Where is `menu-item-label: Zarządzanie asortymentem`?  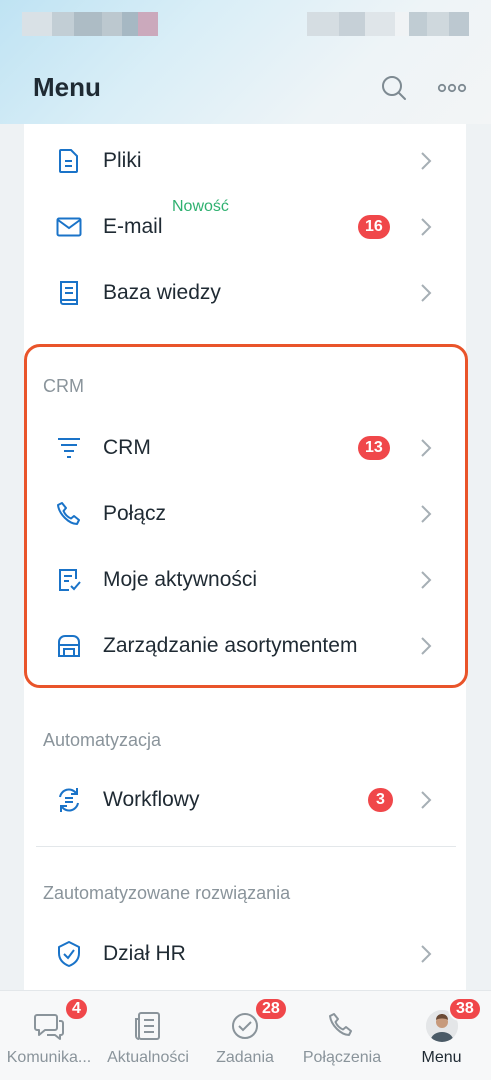
menu-item-label: Zarządzanie asortymentem is located at coordinates (230, 645).